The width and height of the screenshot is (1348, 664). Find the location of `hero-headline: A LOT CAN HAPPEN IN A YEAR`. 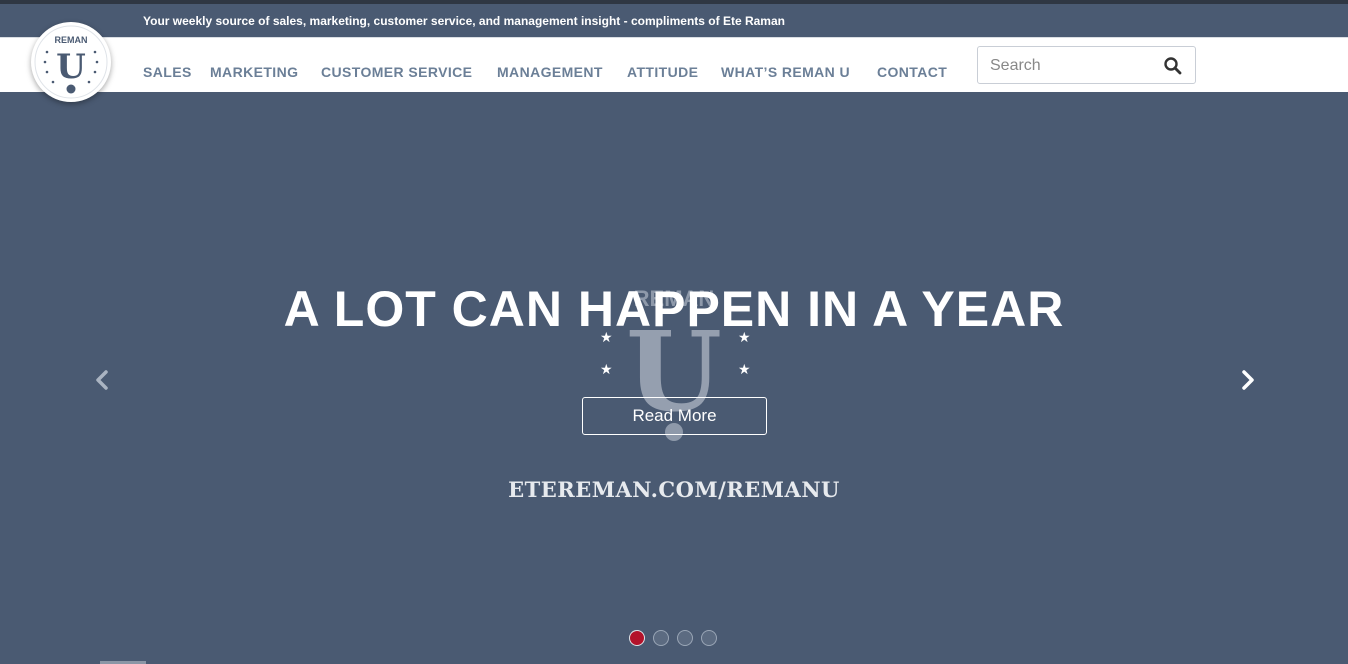

hero-headline: A LOT CAN HAPPEN IN A YEAR is located at coordinates (674, 309).